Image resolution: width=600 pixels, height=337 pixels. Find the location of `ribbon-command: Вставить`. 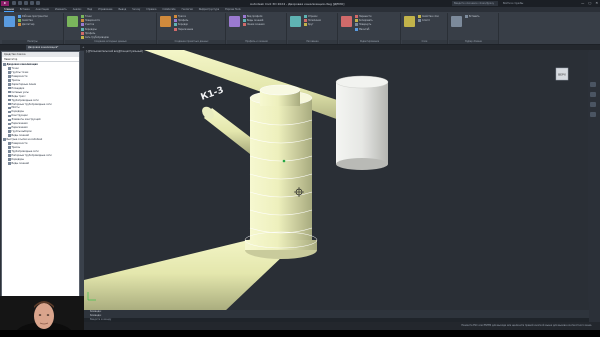

ribbon-command: Вставить is located at coordinates (472, 16).